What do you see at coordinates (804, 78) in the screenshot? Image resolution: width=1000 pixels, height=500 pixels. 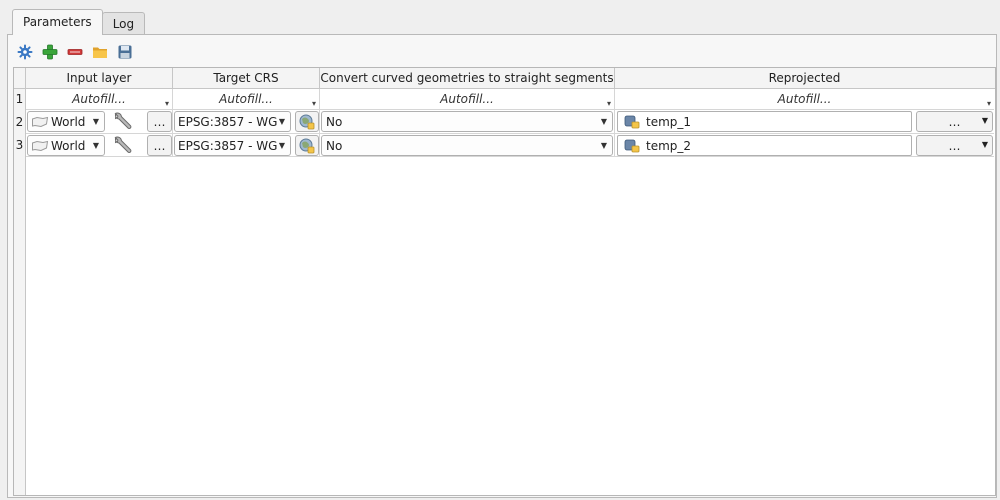 I see `column-header-reprojected: Reprojected` at bounding box center [804, 78].